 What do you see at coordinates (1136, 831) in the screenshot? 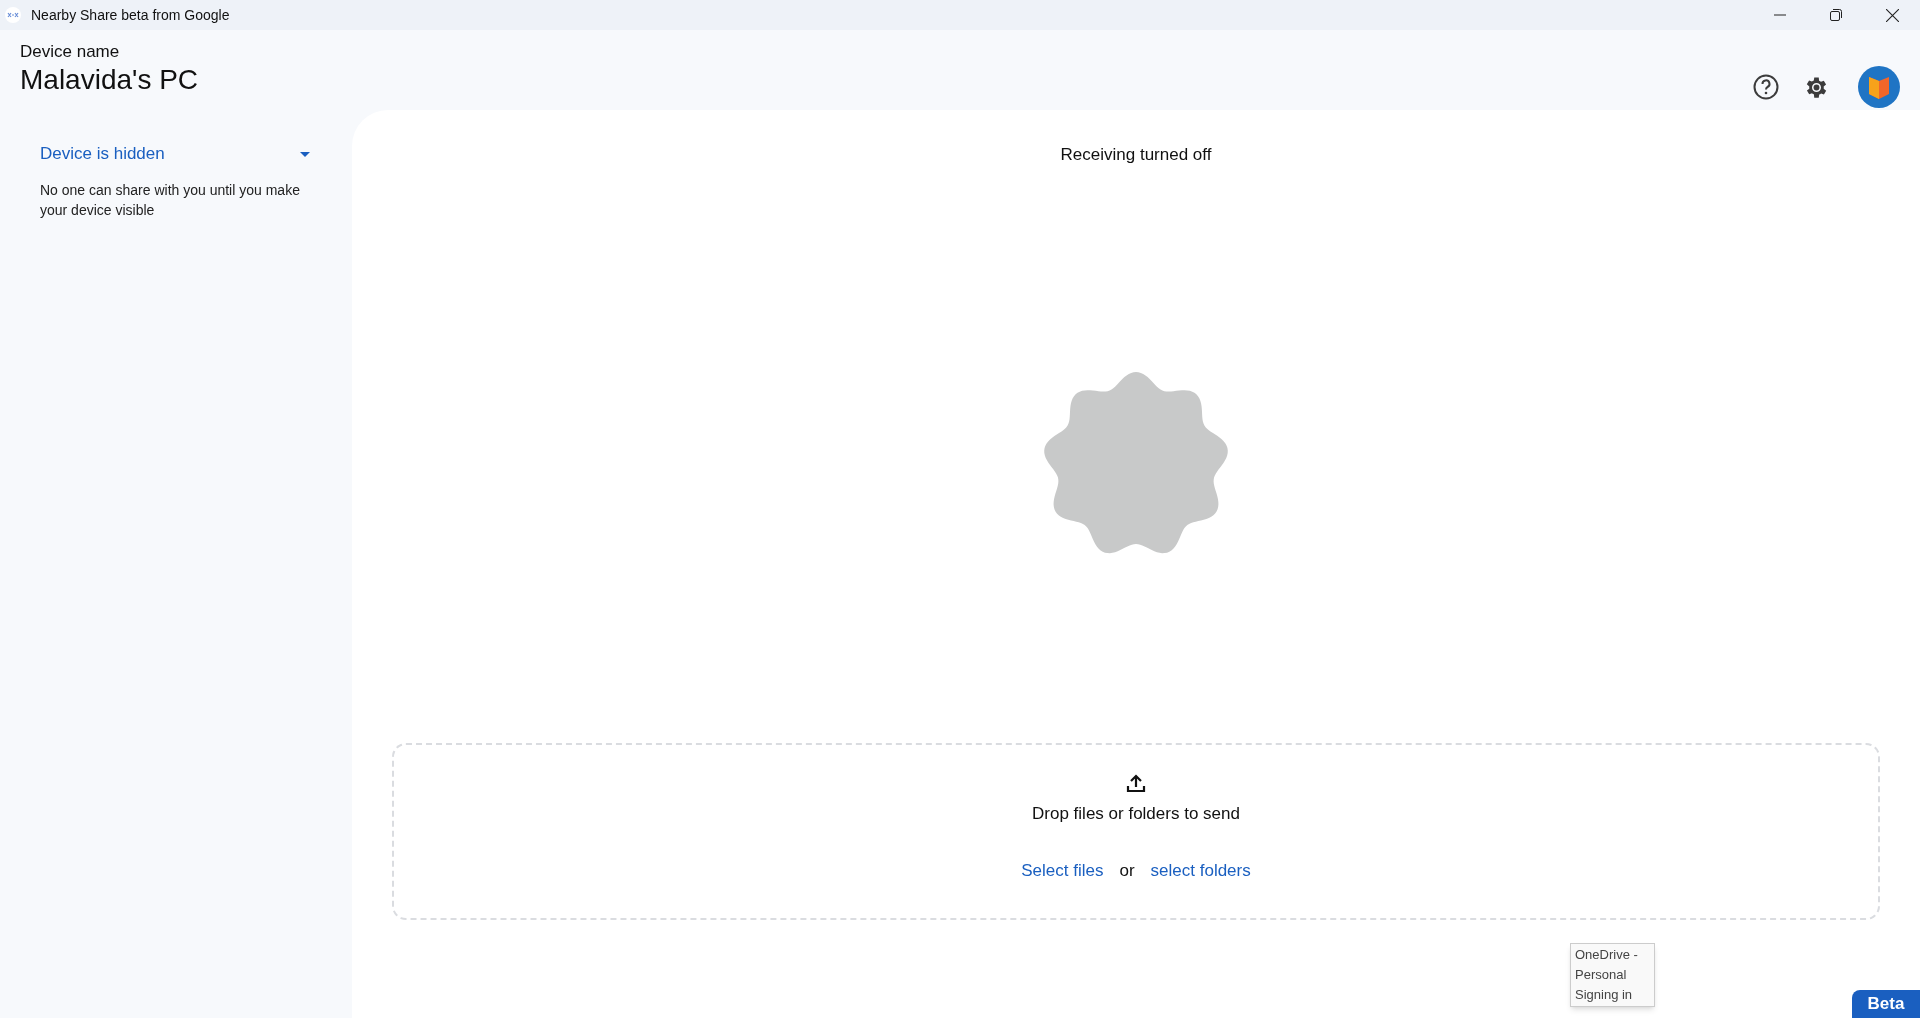
I see `drop-zone: Drop files or folders to send Select files or select folders` at bounding box center [1136, 831].